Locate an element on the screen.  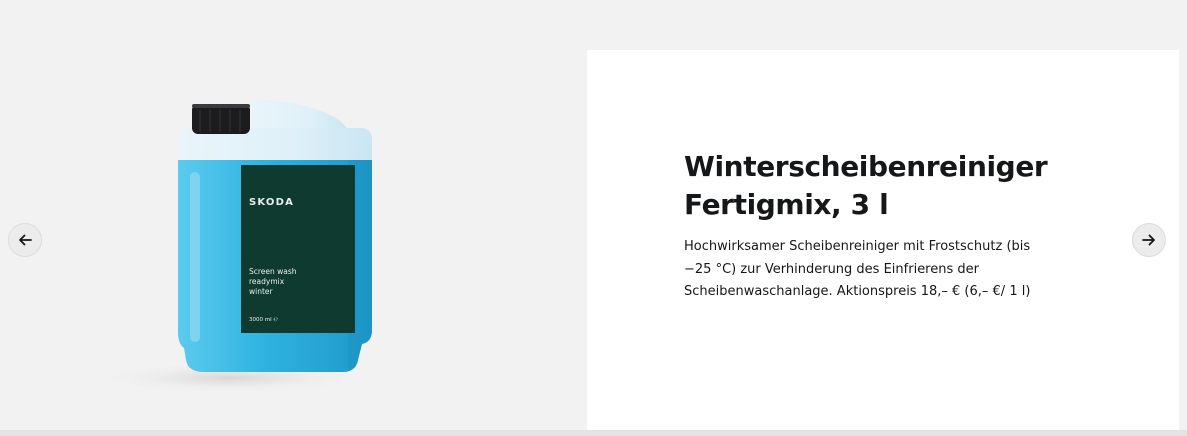
arrow-left-icon is located at coordinates (25, 240).